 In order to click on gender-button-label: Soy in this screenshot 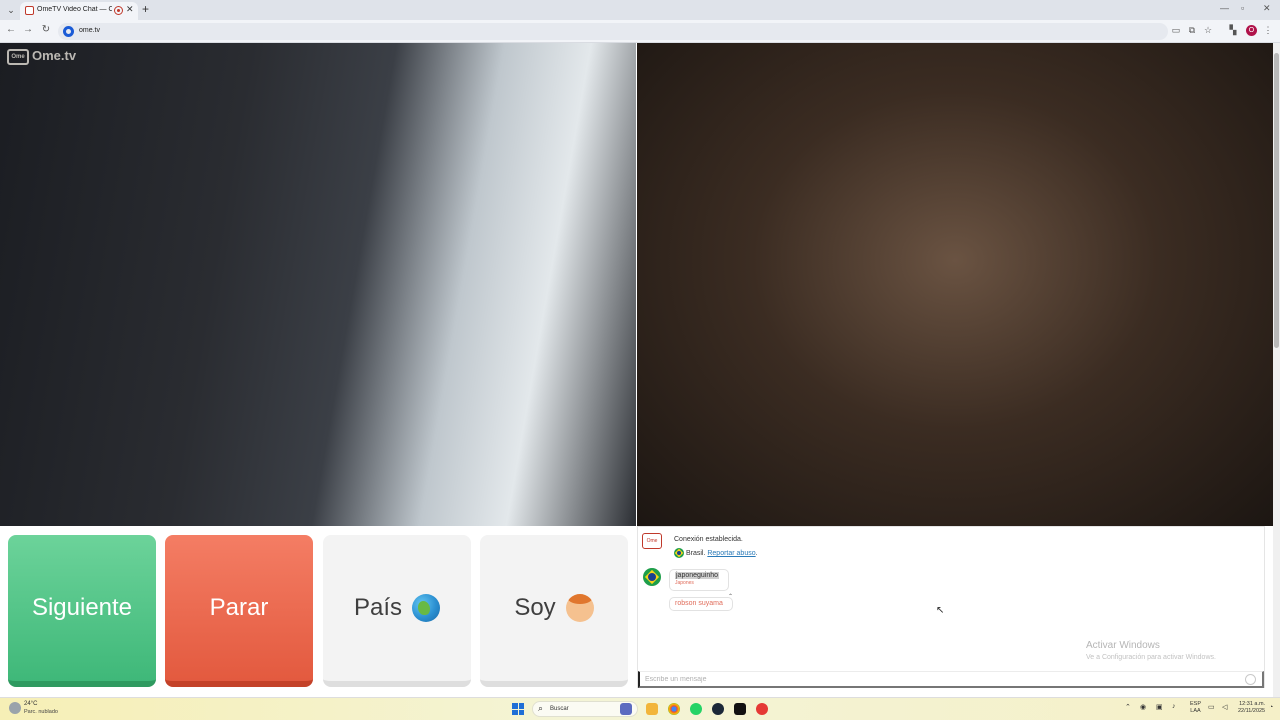, I will do `click(535, 607)`.